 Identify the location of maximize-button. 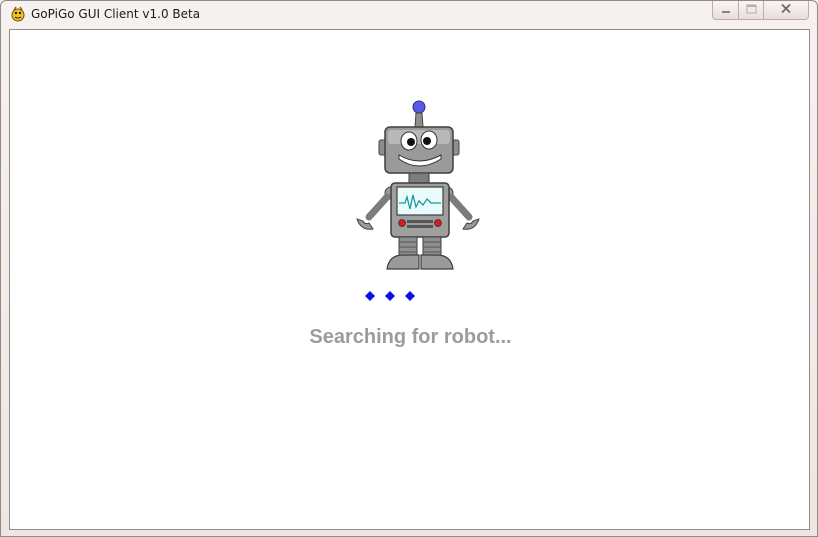
(751, 10).